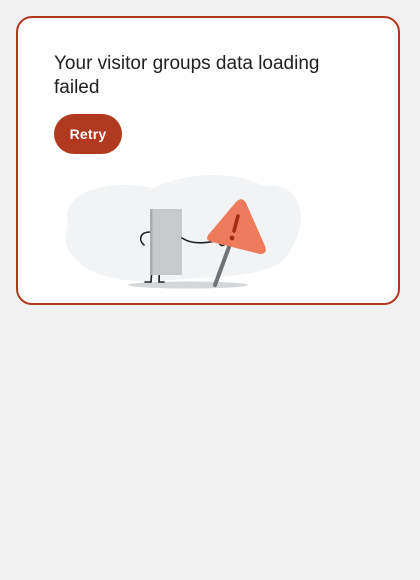  What do you see at coordinates (183, 231) in the screenshot?
I see `error-illustration-icon` at bounding box center [183, 231].